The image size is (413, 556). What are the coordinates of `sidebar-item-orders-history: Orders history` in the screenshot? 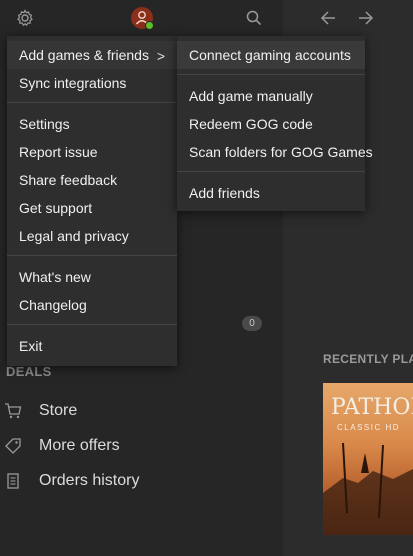 It's located at (141, 481).